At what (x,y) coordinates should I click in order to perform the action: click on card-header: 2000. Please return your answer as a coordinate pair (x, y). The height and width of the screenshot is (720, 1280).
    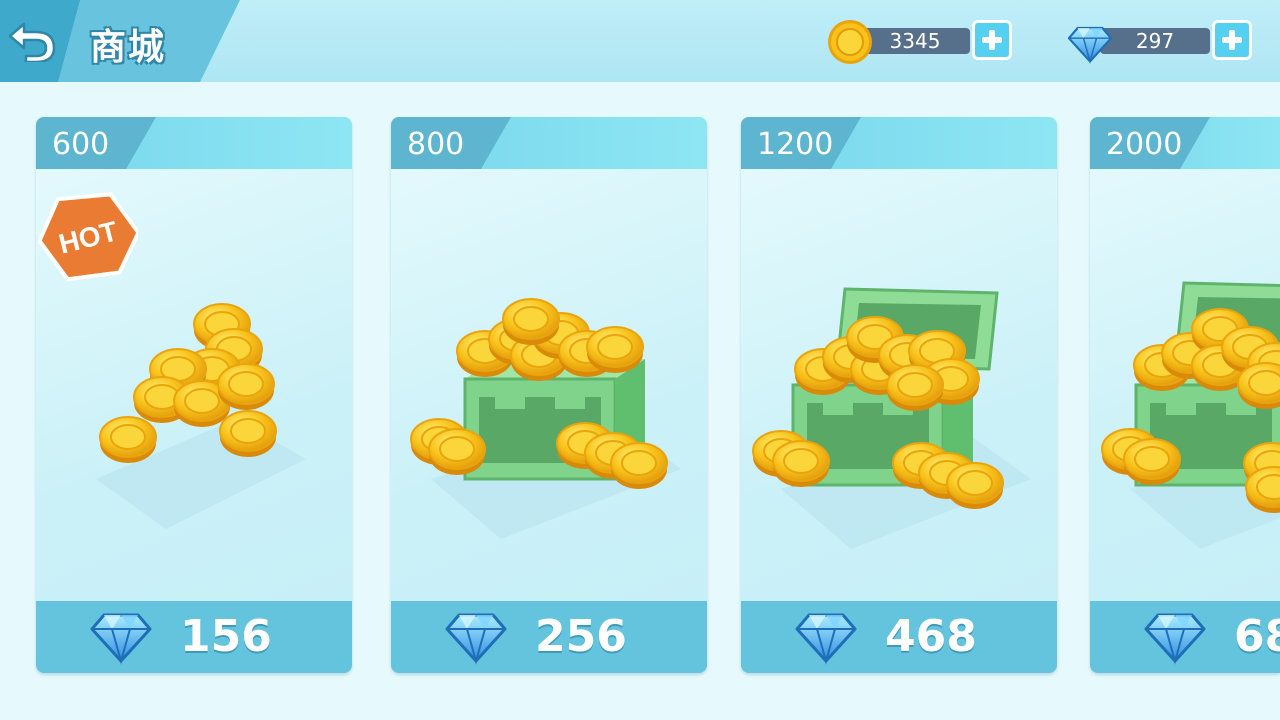
    Looking at the image, I should click on (1185, 143).